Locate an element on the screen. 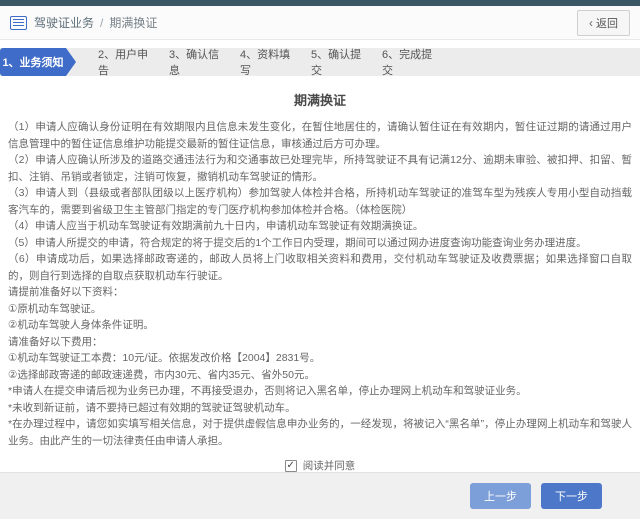 This screenshot has height=519, width=640. step-label: 1、业务须知 is located at coordinates (33, 63).